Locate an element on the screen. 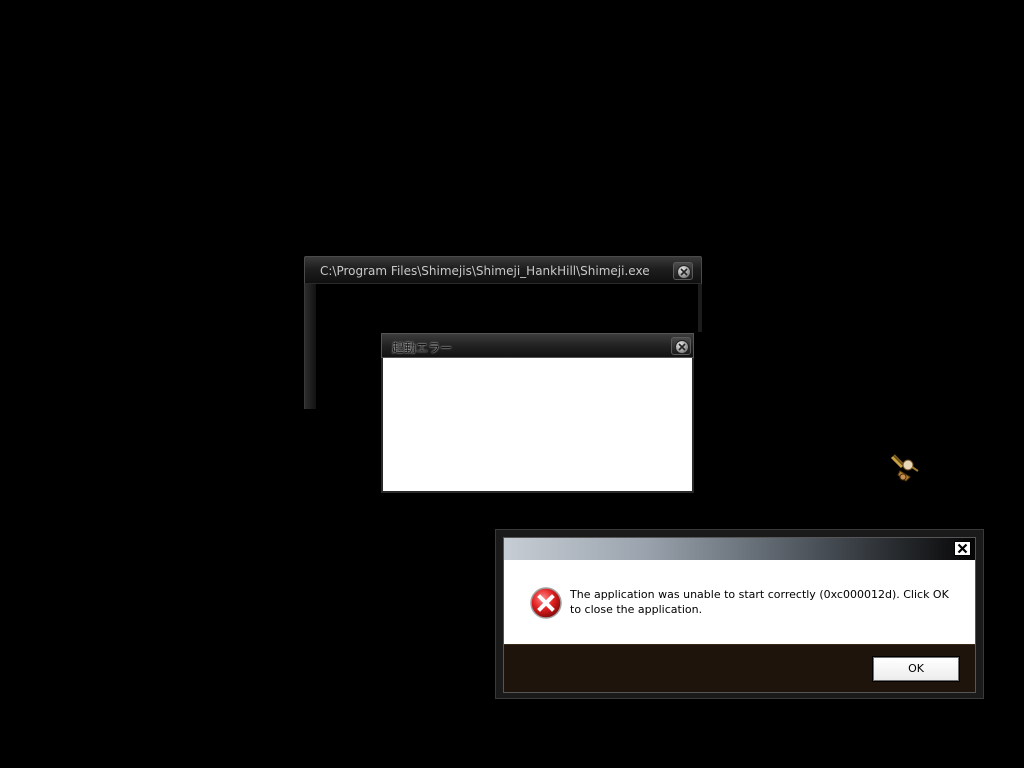 The width and height of the screenshot is (1024, 768). console-close-button is located at coordinates (683, 271).